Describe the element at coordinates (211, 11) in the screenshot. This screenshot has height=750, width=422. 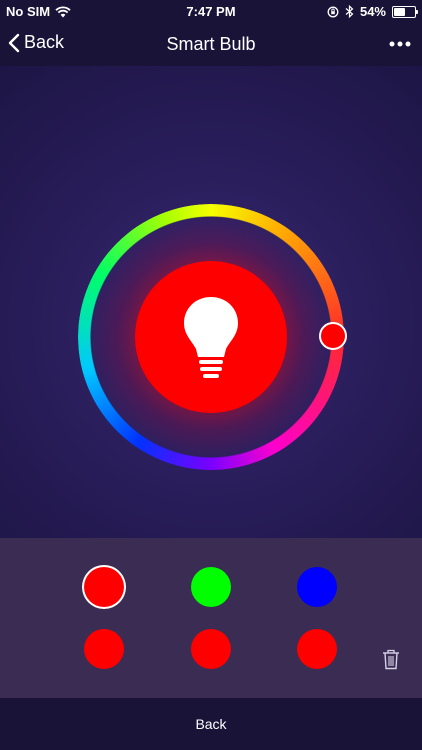
I see `status-bar: No SIM 7:47 PM 54%` at that location.